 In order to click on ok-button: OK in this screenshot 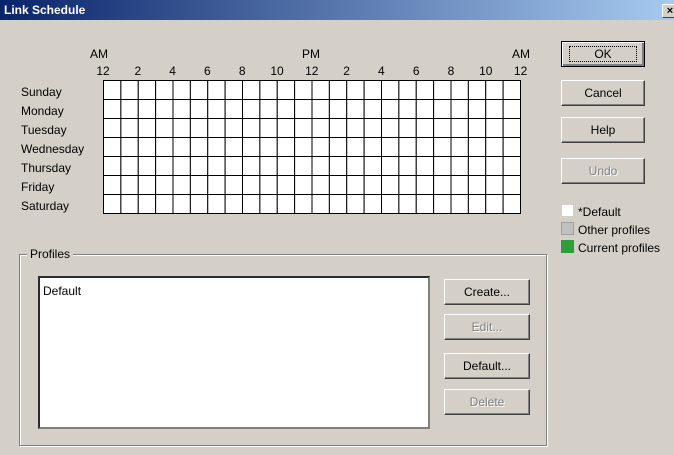, I will do `click(603, 54)`.